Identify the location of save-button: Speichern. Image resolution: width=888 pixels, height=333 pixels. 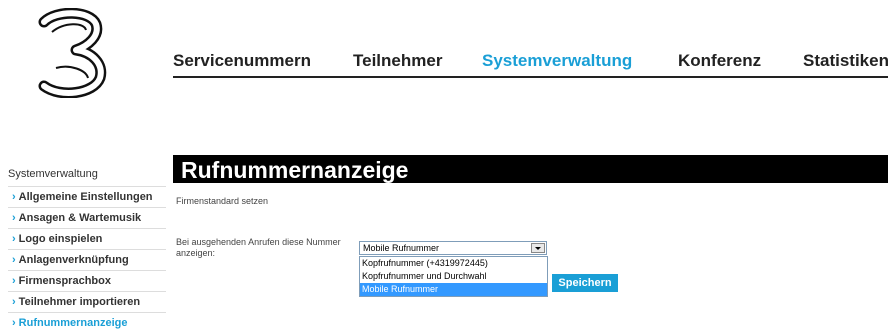
(585, 283).